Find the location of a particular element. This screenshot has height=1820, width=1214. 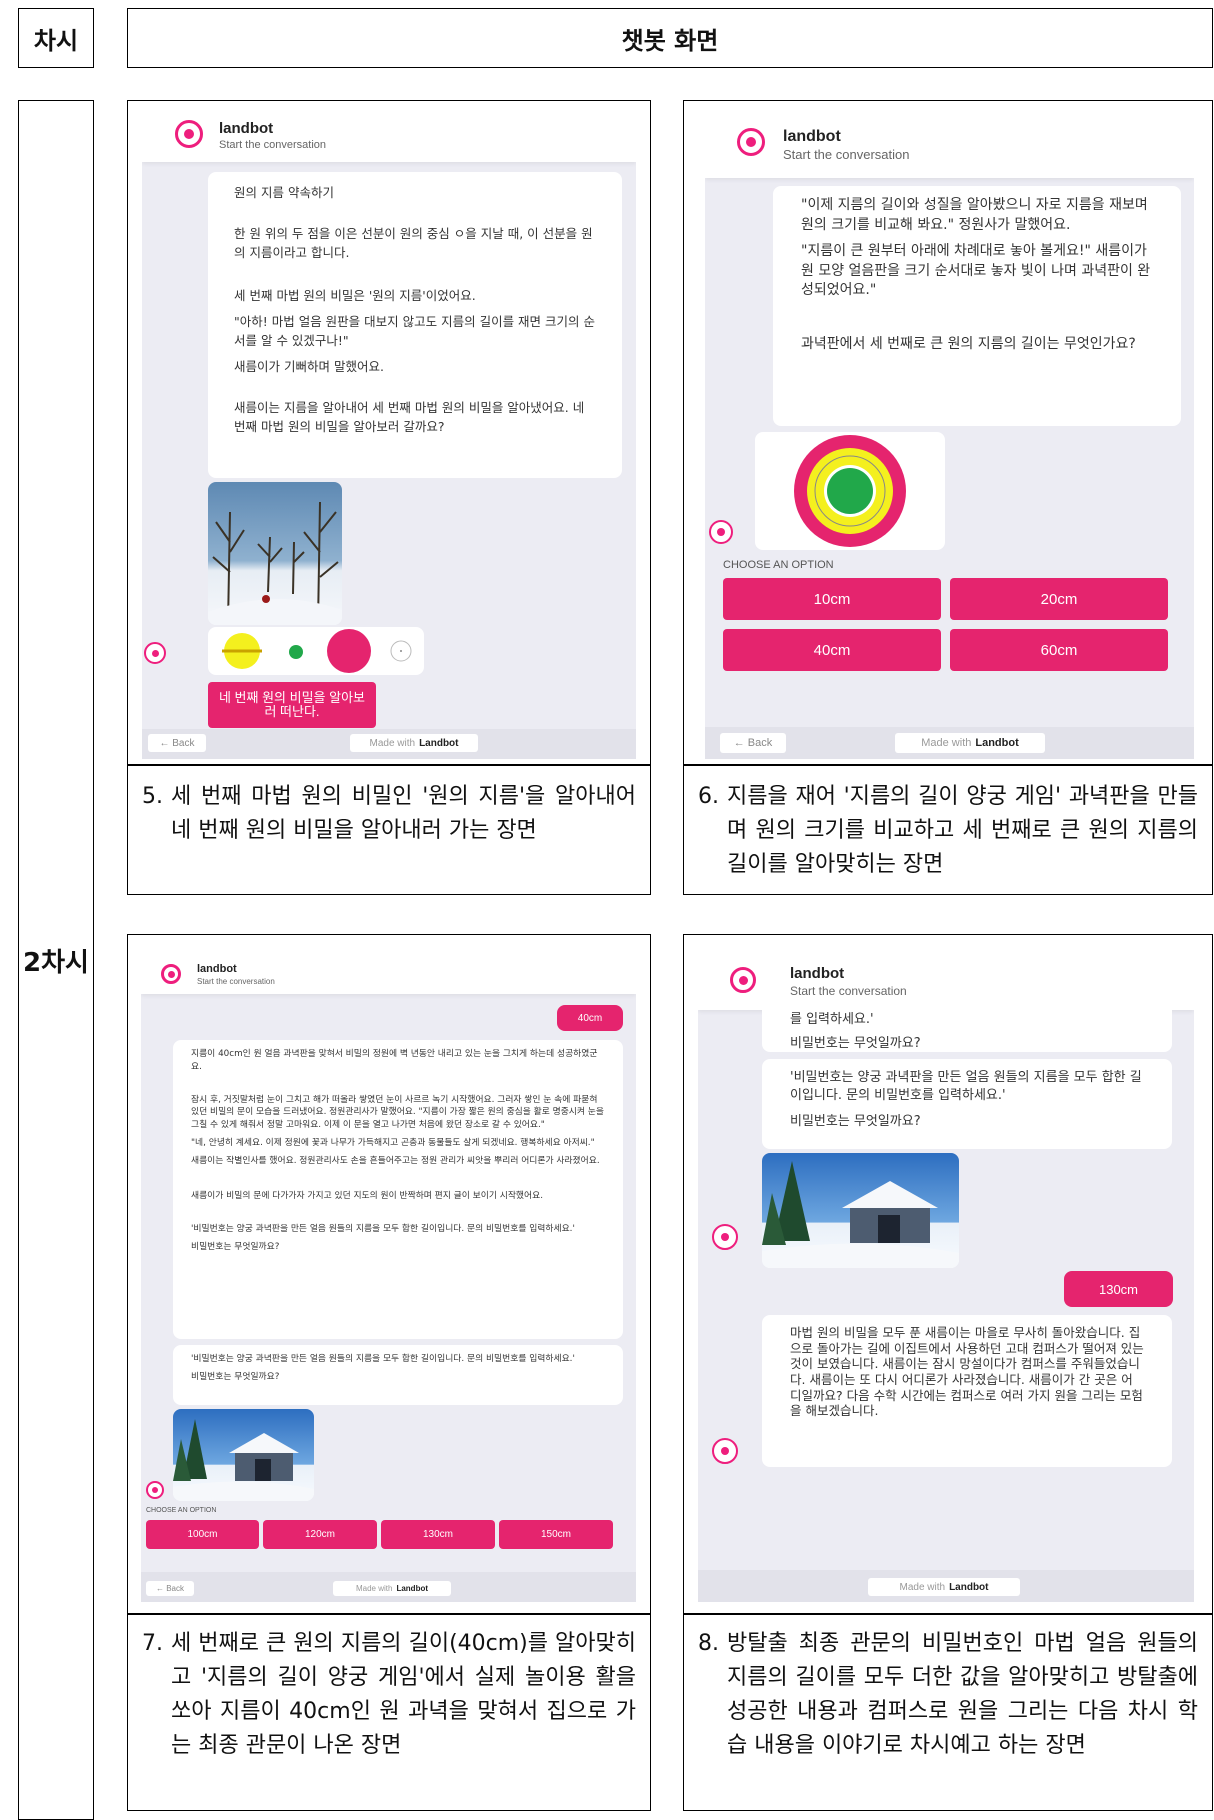

back-arrow-icon: ← is located at coordinates (740, 743).